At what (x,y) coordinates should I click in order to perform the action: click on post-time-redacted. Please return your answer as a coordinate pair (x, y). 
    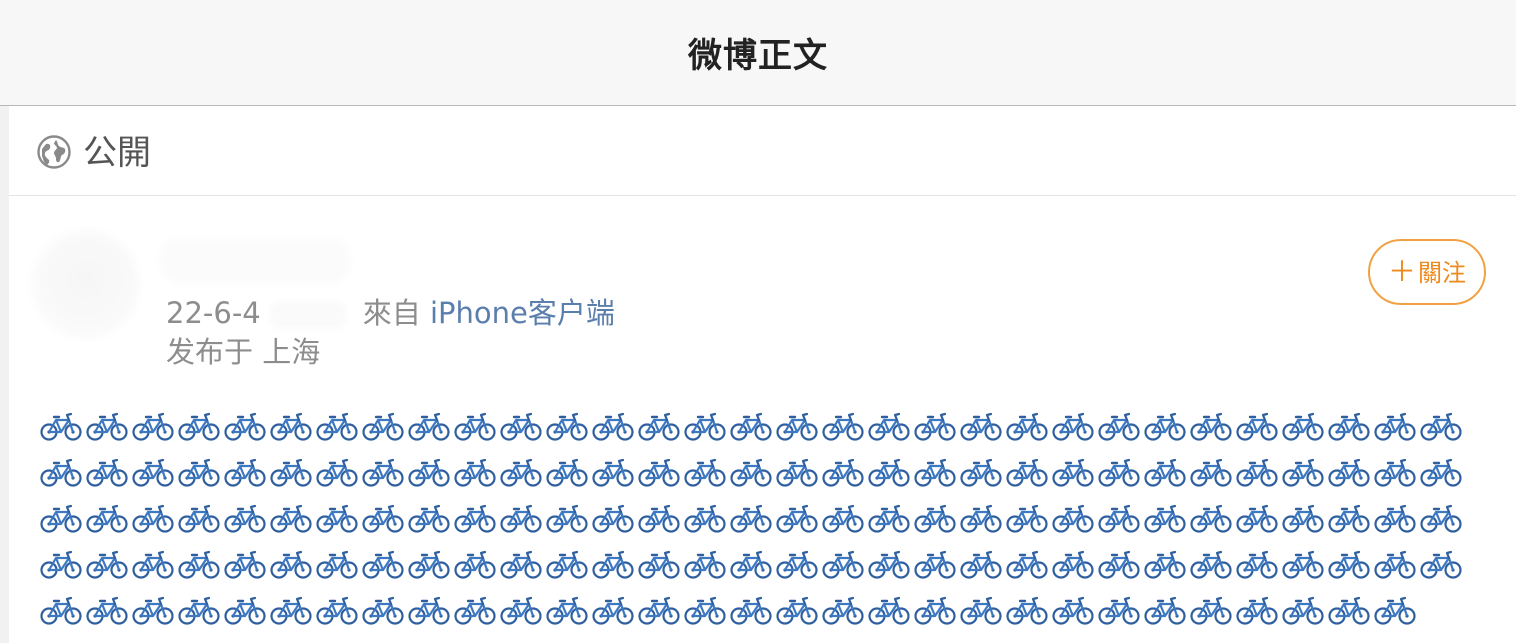
    Looking at the image, I should click on (307, 315).